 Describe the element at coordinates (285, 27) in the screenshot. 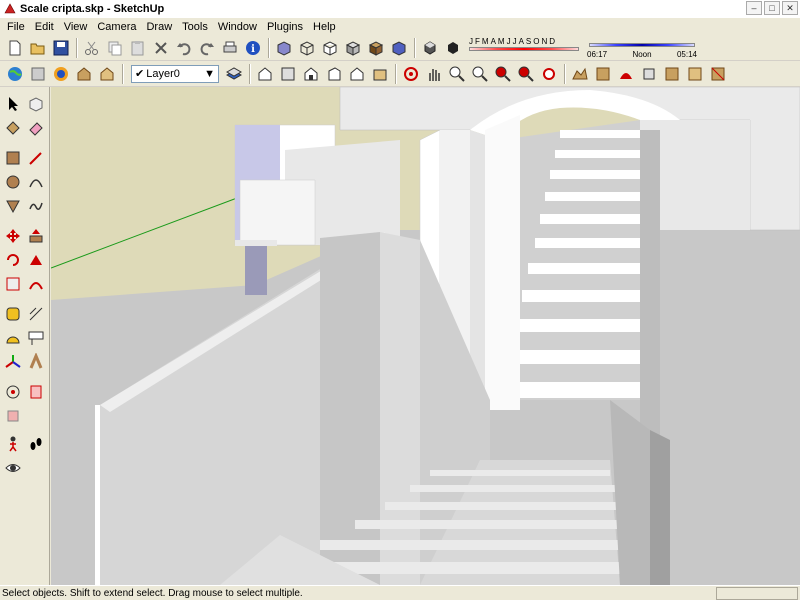

I see `menu-plugins: Plugins` at that location.